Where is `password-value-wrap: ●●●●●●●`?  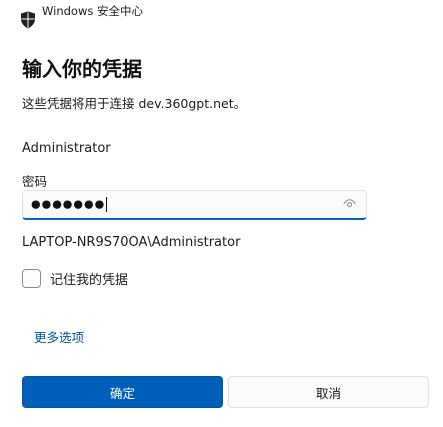 password-value-wrap: ●●●●●●● is located at coordinates (69, 204).